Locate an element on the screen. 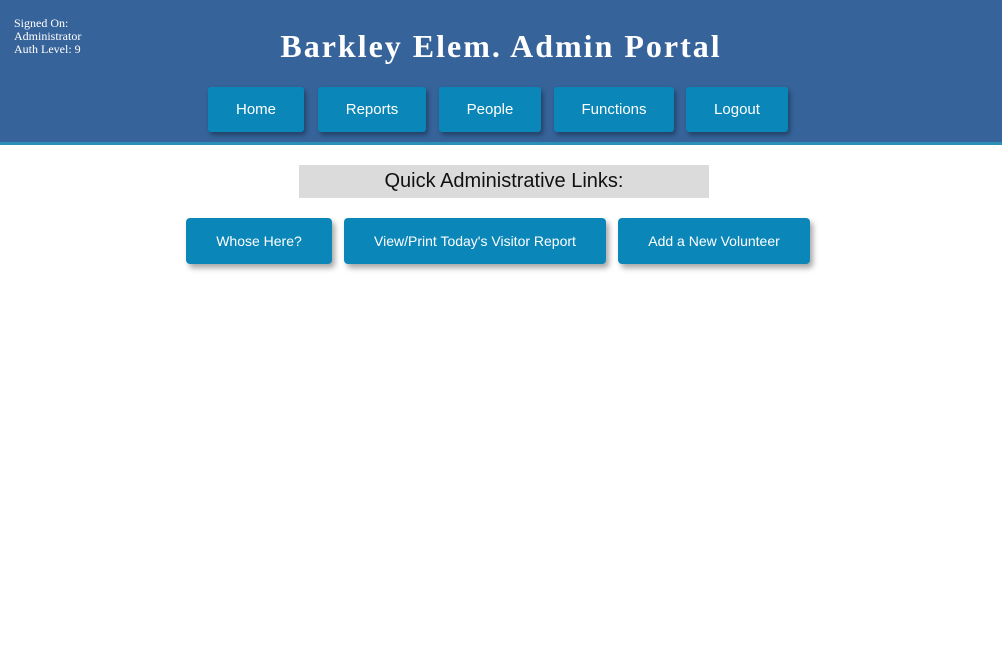  nav-reports-button: Reports is located at coordinates (372, 109).